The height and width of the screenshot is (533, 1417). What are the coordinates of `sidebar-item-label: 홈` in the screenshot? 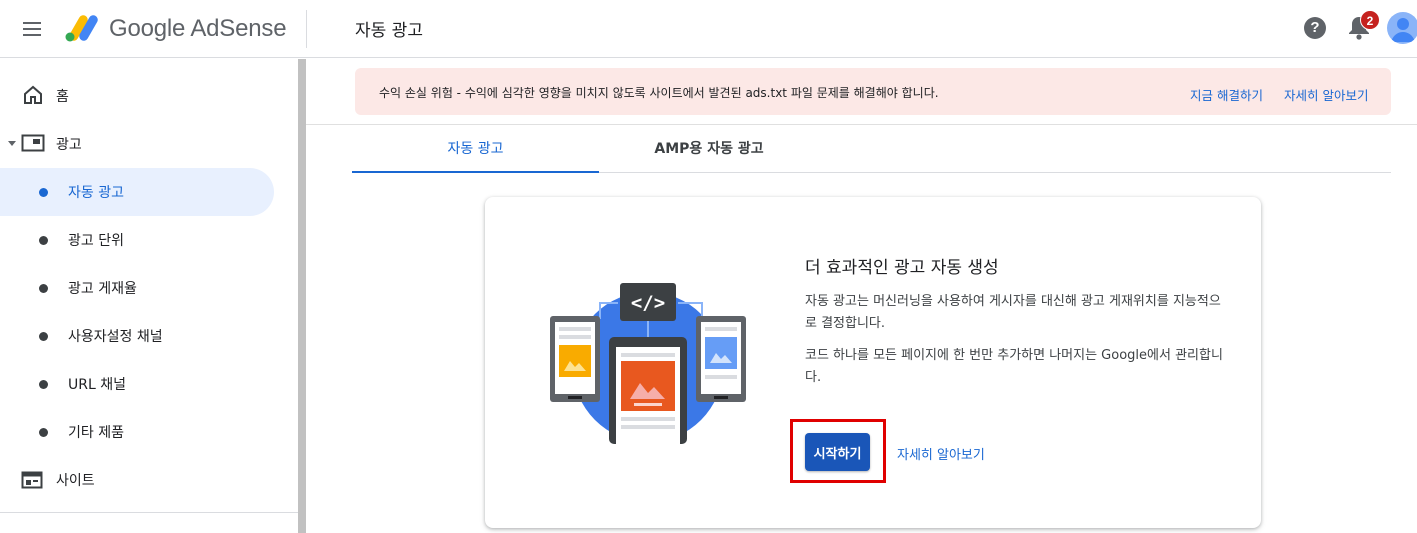 It's located at (62, 97).